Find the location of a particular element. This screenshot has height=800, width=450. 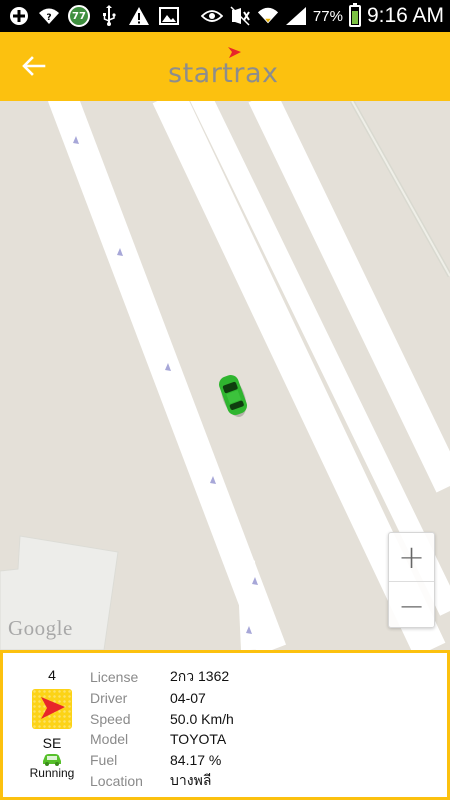

detail-row-license: License 2กว 1362 is located at coordinates (162, 677).